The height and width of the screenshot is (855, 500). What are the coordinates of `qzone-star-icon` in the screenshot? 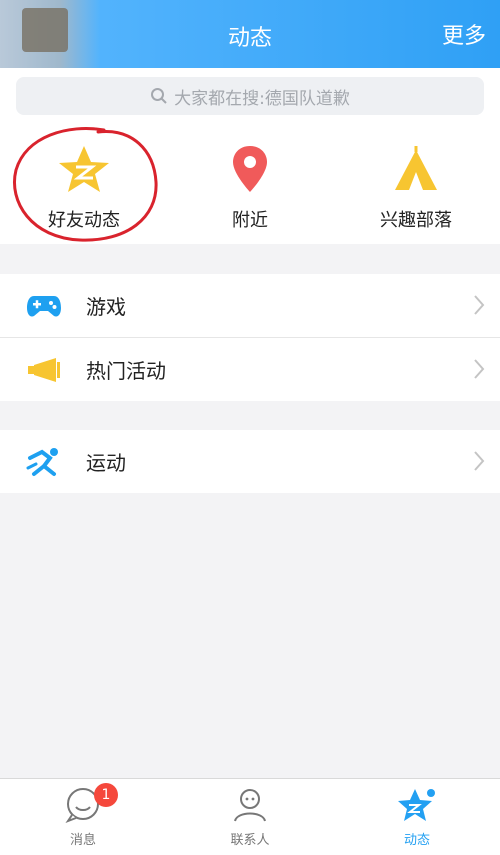 It's located at (84, 169).